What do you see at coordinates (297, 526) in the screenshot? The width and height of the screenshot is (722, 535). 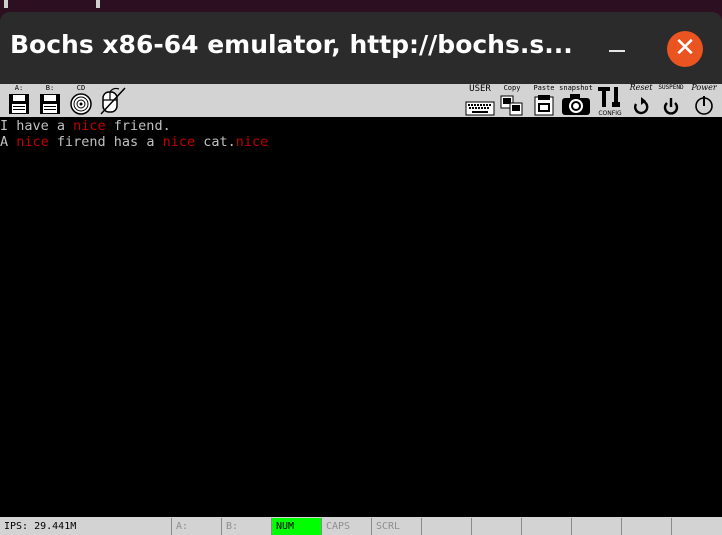 I see `num-lock-indicator: NUM` at bounding box center [297, 526].